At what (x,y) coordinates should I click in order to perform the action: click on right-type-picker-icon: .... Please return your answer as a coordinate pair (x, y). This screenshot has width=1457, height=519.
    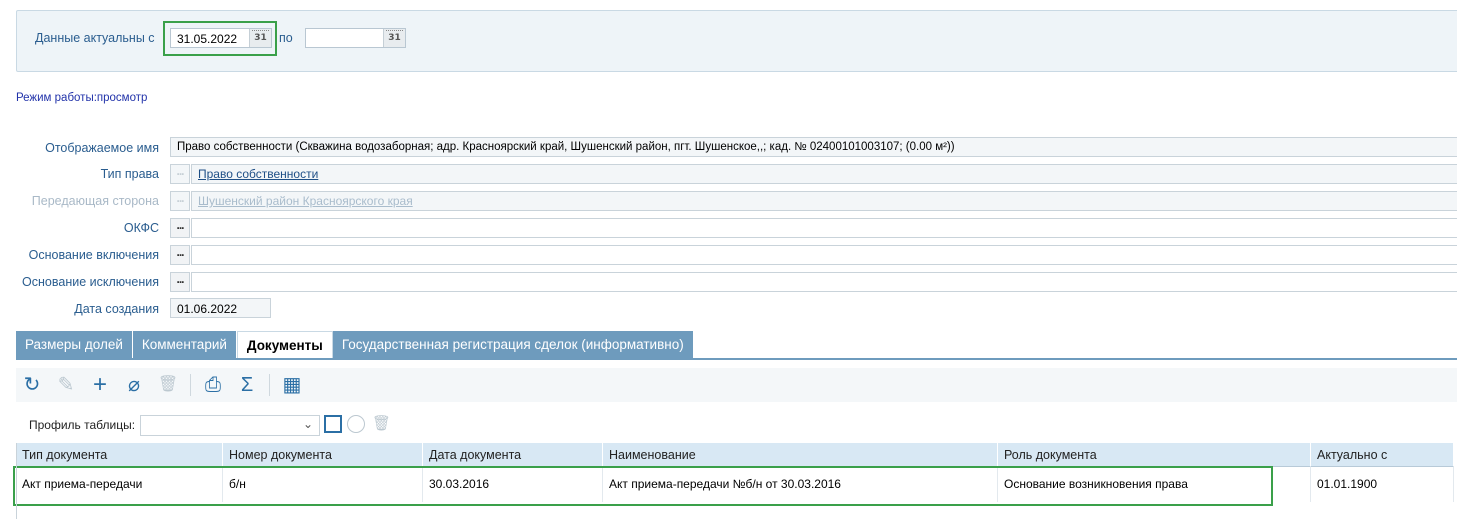
    Looking at the image, I should click on (180, 174).